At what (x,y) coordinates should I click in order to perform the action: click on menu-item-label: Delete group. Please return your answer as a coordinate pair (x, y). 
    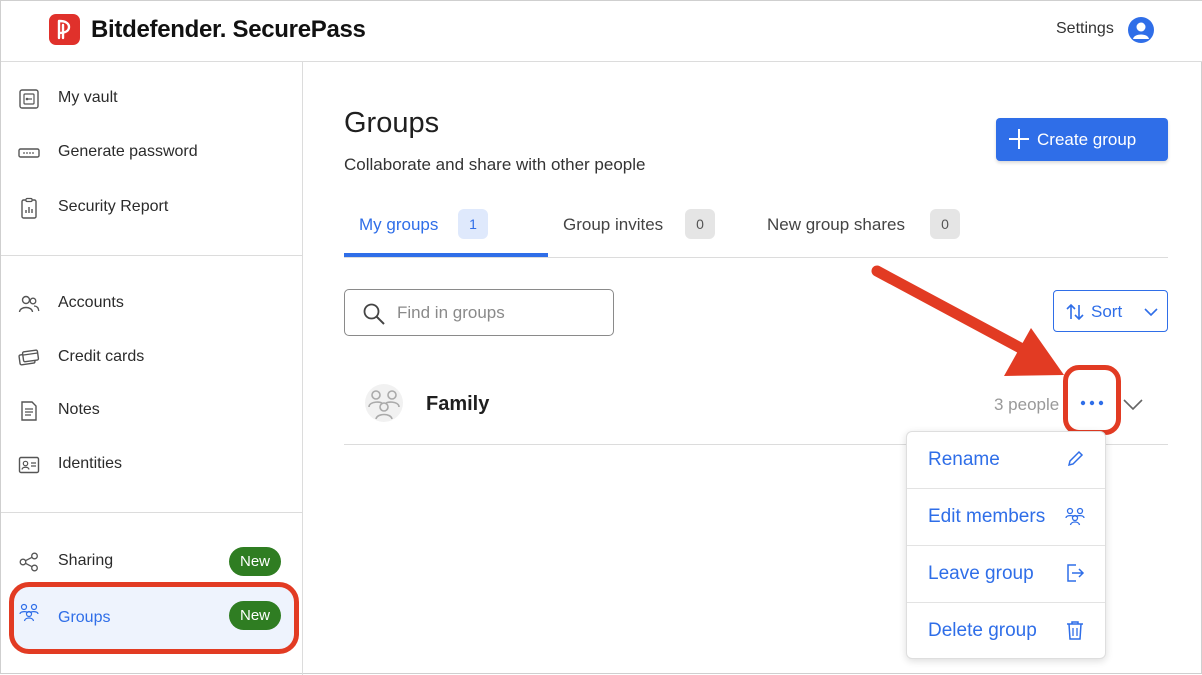
    Looking at the image, I should click on (982, 630).